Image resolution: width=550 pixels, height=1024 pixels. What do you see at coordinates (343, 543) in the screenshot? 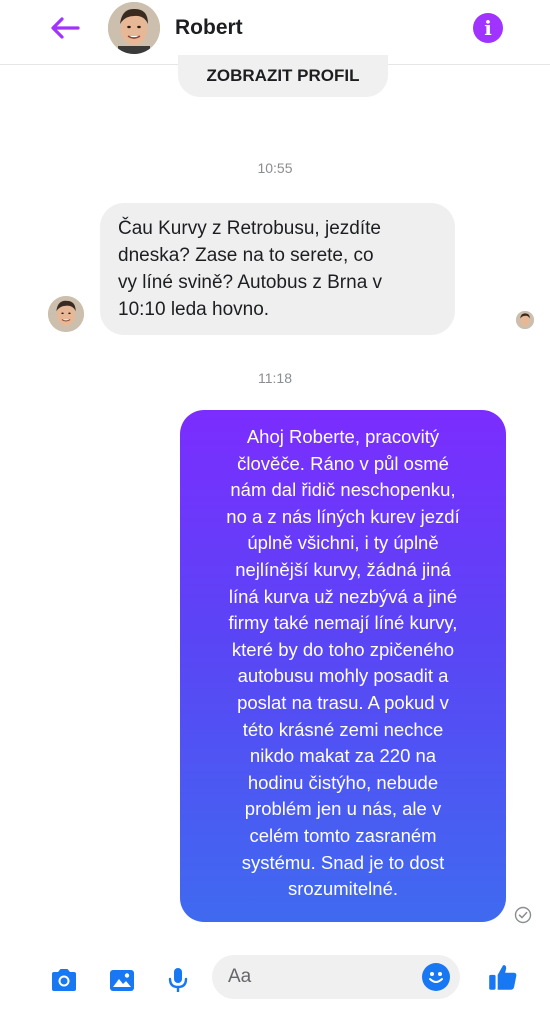
I see `message-line: úplně všichni, i ty úplně` at bounding box center [343, 543].